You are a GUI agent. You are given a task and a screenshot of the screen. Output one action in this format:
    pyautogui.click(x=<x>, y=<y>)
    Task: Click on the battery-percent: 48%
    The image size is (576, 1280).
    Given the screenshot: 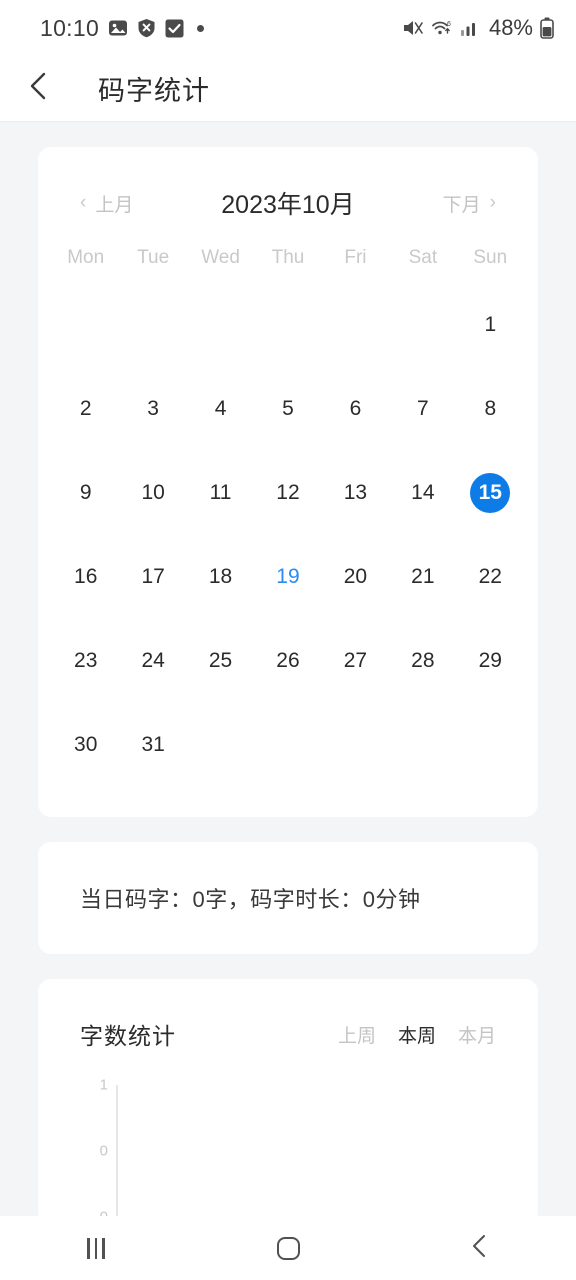 What is the action you would take?
    pyautogui.click(x=510, y=27)
    